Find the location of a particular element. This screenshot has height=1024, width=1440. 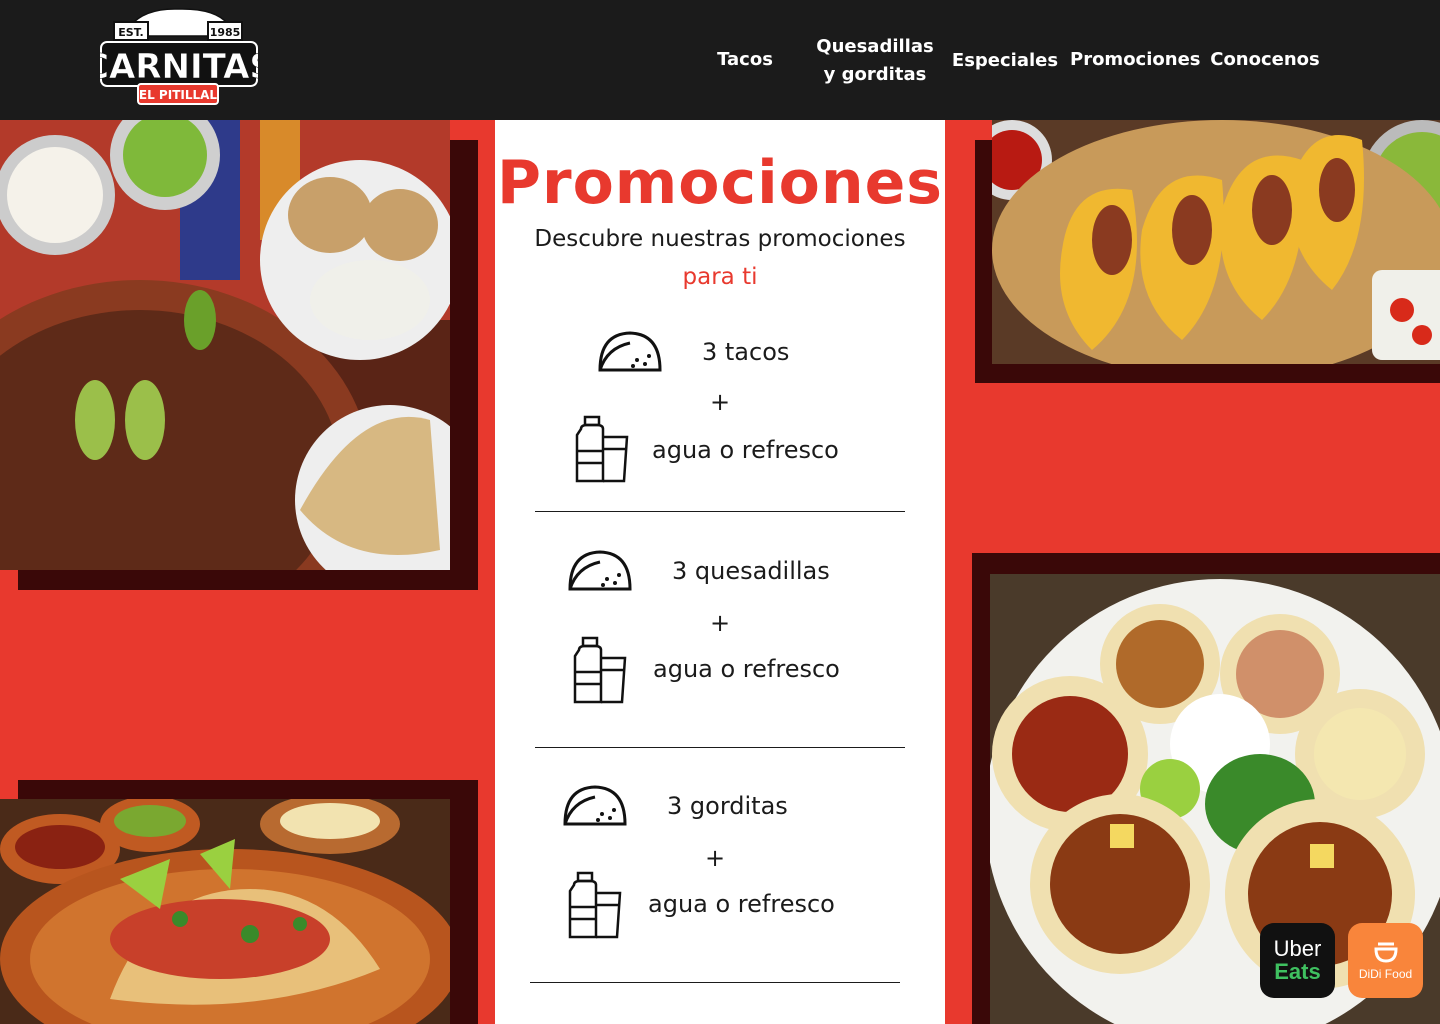

nav-tacos: Tacos is located at coordinates (745, 60).